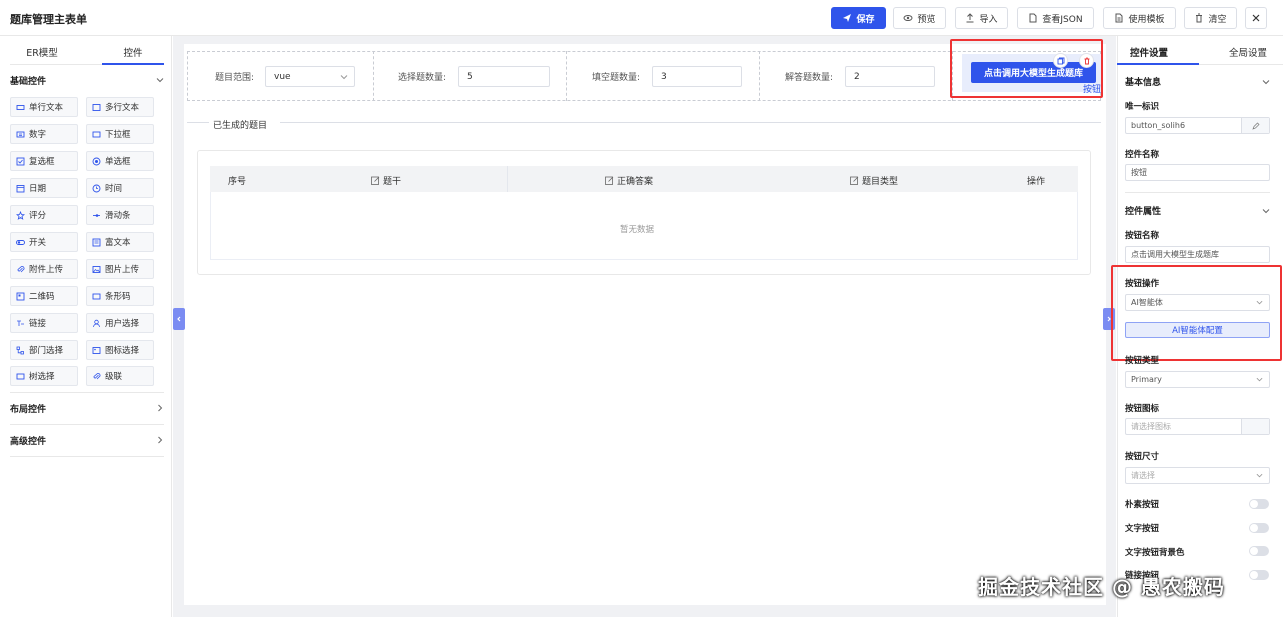  I want to click on clear-button: 清空, so click(1210, 18).